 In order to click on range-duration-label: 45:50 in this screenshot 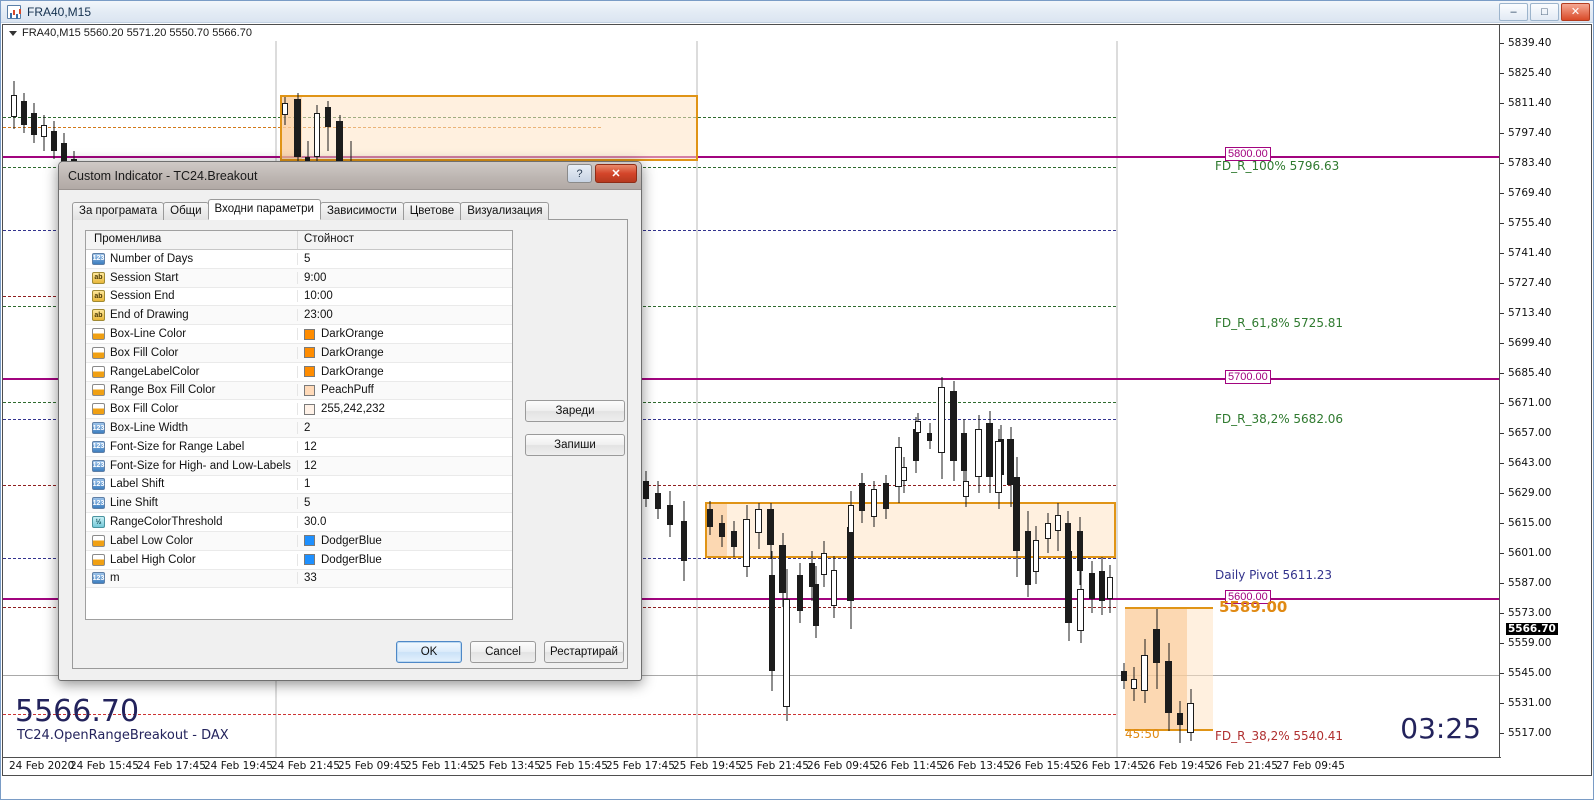, I will do `click(1142, 734)`.